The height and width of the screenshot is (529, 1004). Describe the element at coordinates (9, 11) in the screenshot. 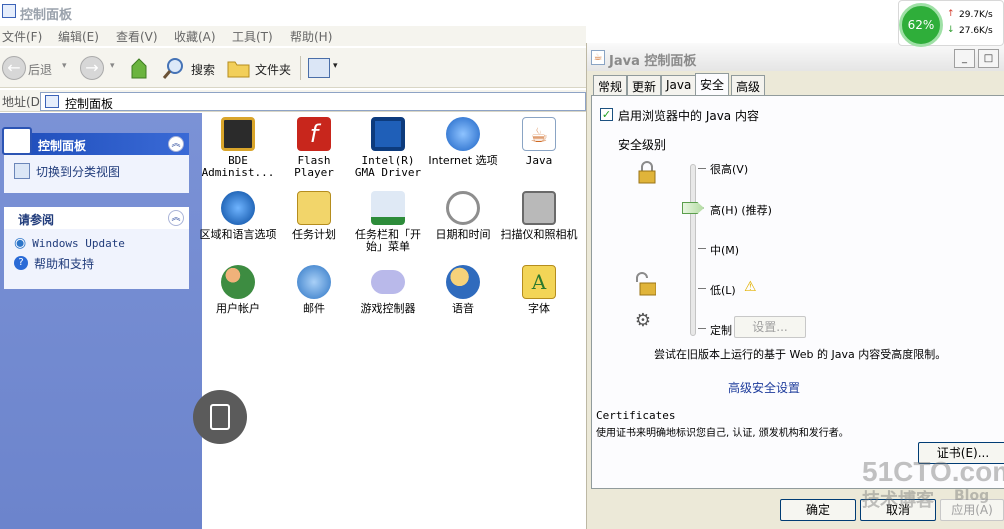

I see `control-panel-window-icon` at that location.